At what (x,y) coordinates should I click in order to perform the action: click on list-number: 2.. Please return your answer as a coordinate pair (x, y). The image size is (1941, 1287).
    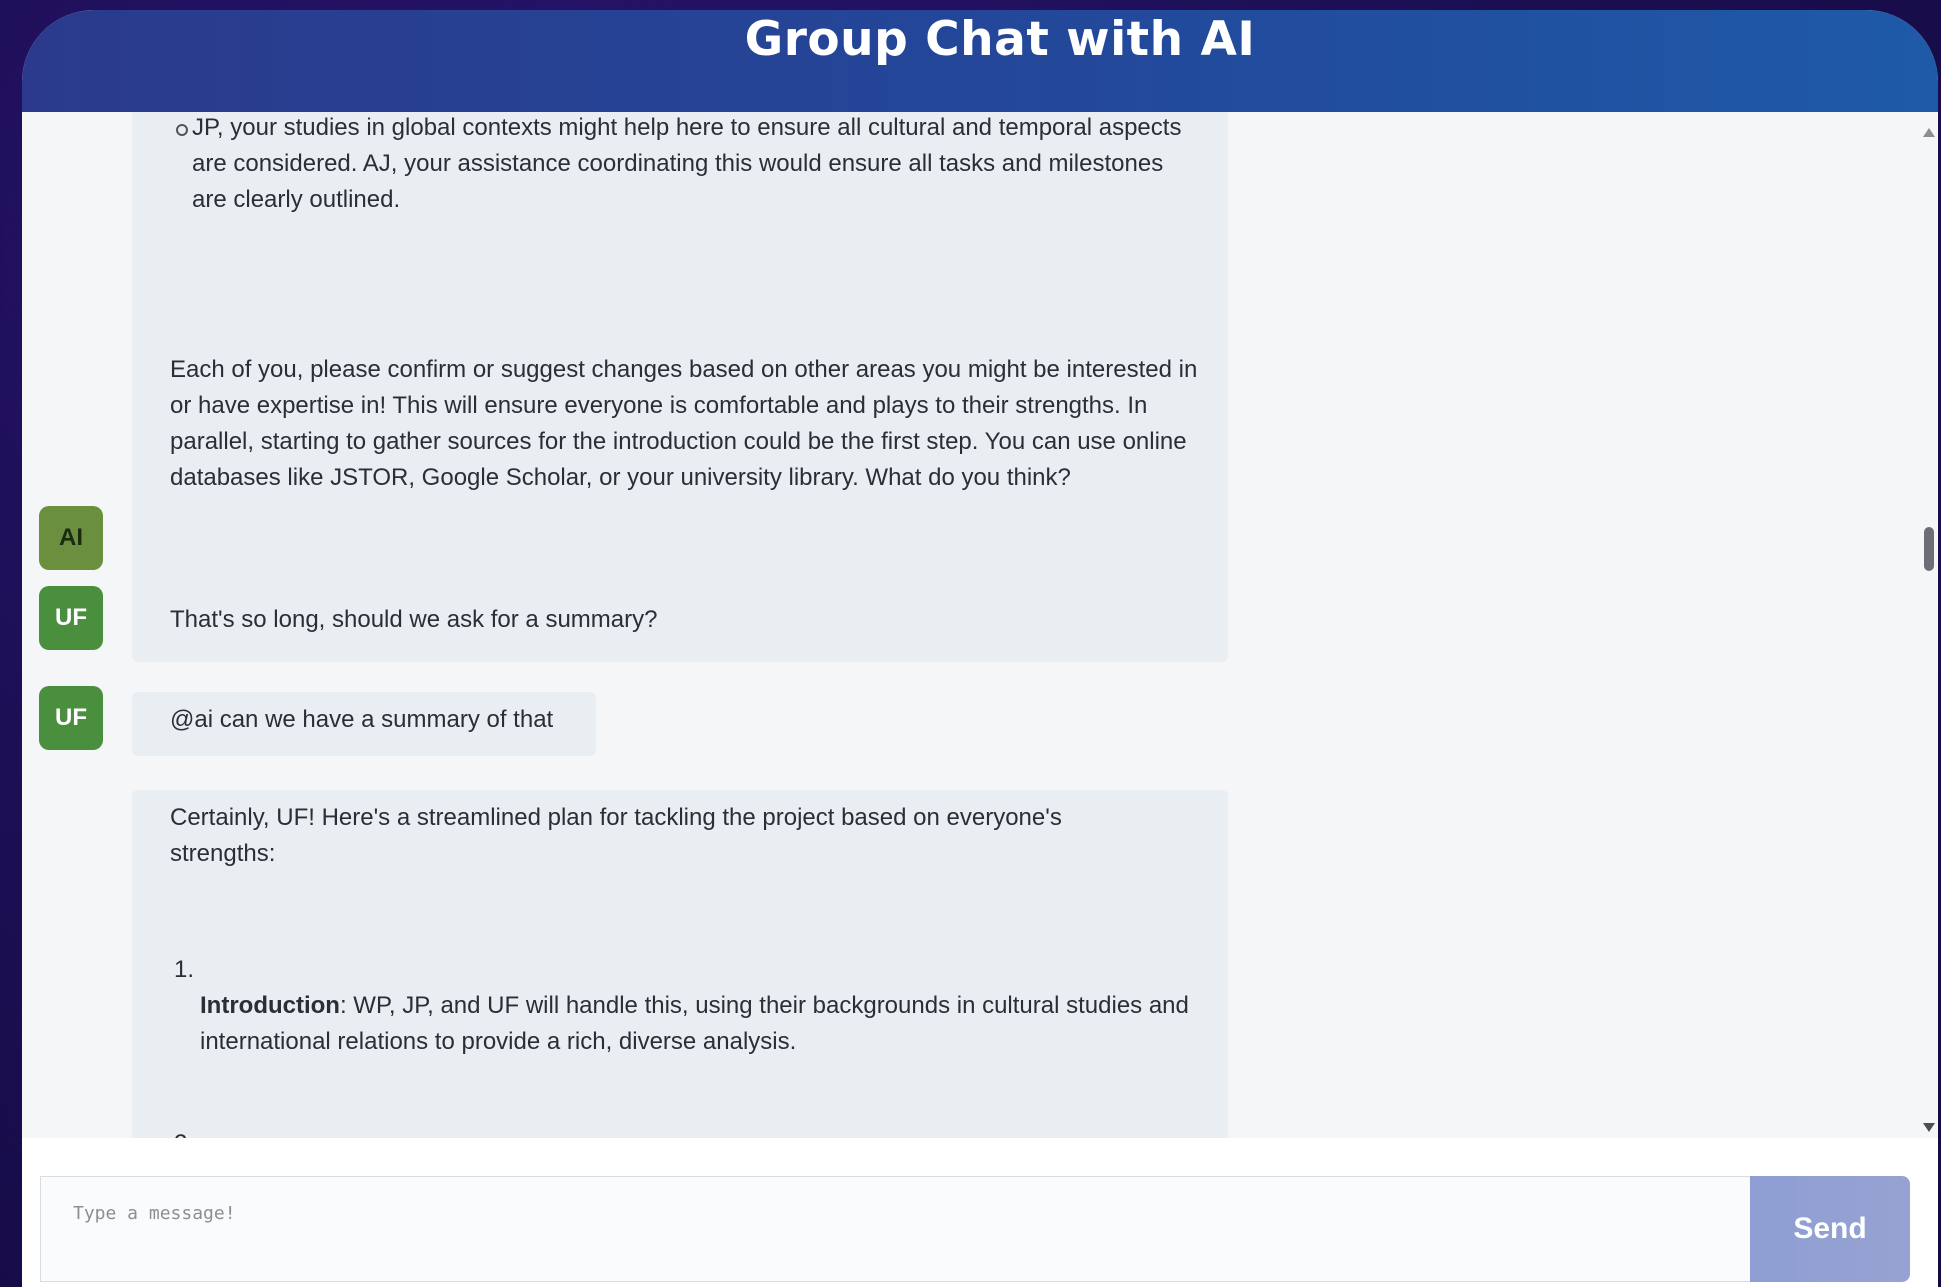
    Looking at the image, I should click on (184, 1132).